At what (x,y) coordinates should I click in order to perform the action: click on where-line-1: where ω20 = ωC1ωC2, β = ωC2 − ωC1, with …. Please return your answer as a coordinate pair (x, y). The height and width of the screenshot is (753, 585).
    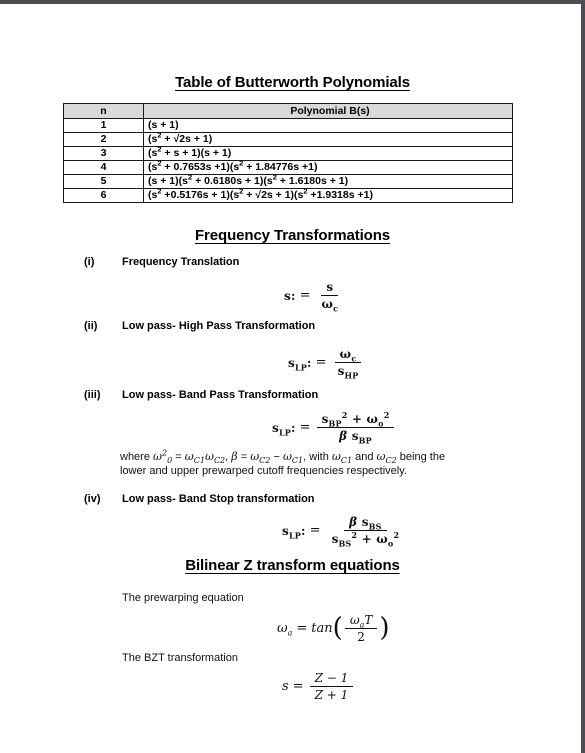
    Looking at the image, I should click on (283, 457).